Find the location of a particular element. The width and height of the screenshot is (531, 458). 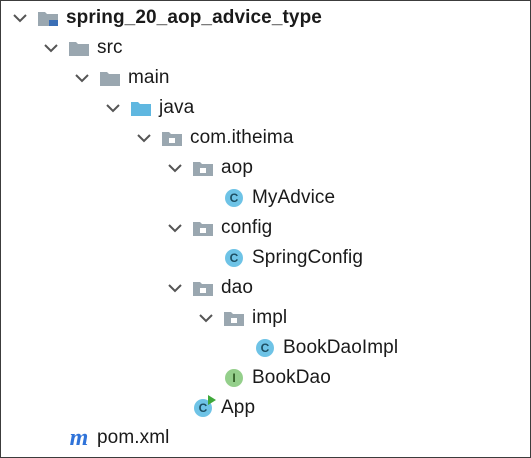

tree-row-bookdaoimpl: C BookDaoImpl is located at coordinates (265, 348).